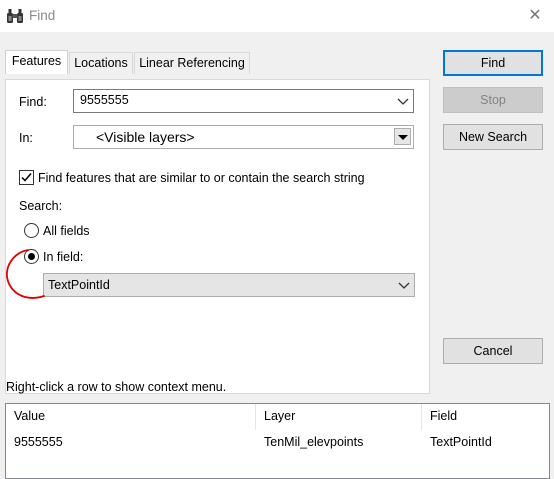 The width and height of the screenshot is (554, 479). What do you see at coordinates (485, 417) in the screenshot?
I see `column-header-field: Field` at bounding box center [485, 417].